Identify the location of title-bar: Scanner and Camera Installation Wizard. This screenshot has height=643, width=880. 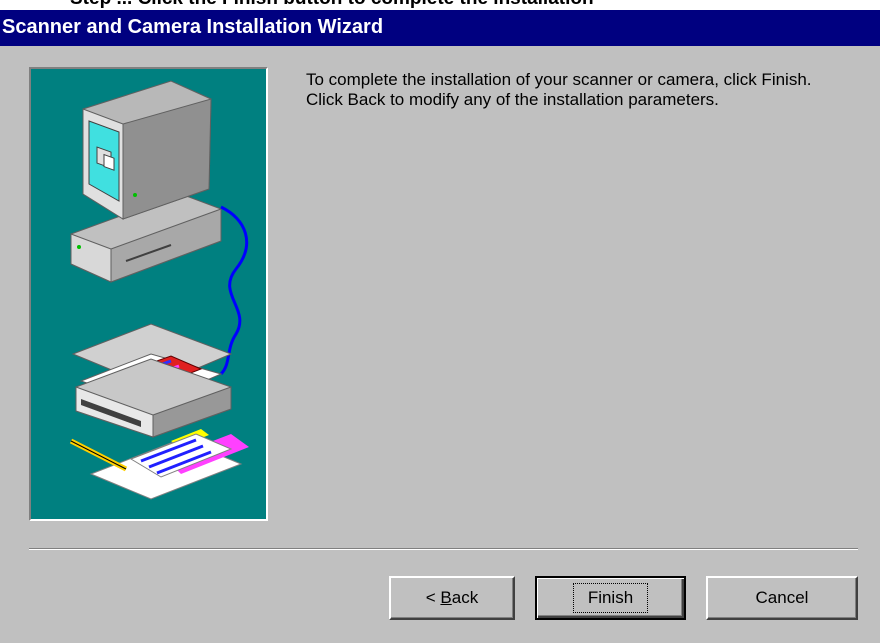
(440, 28).